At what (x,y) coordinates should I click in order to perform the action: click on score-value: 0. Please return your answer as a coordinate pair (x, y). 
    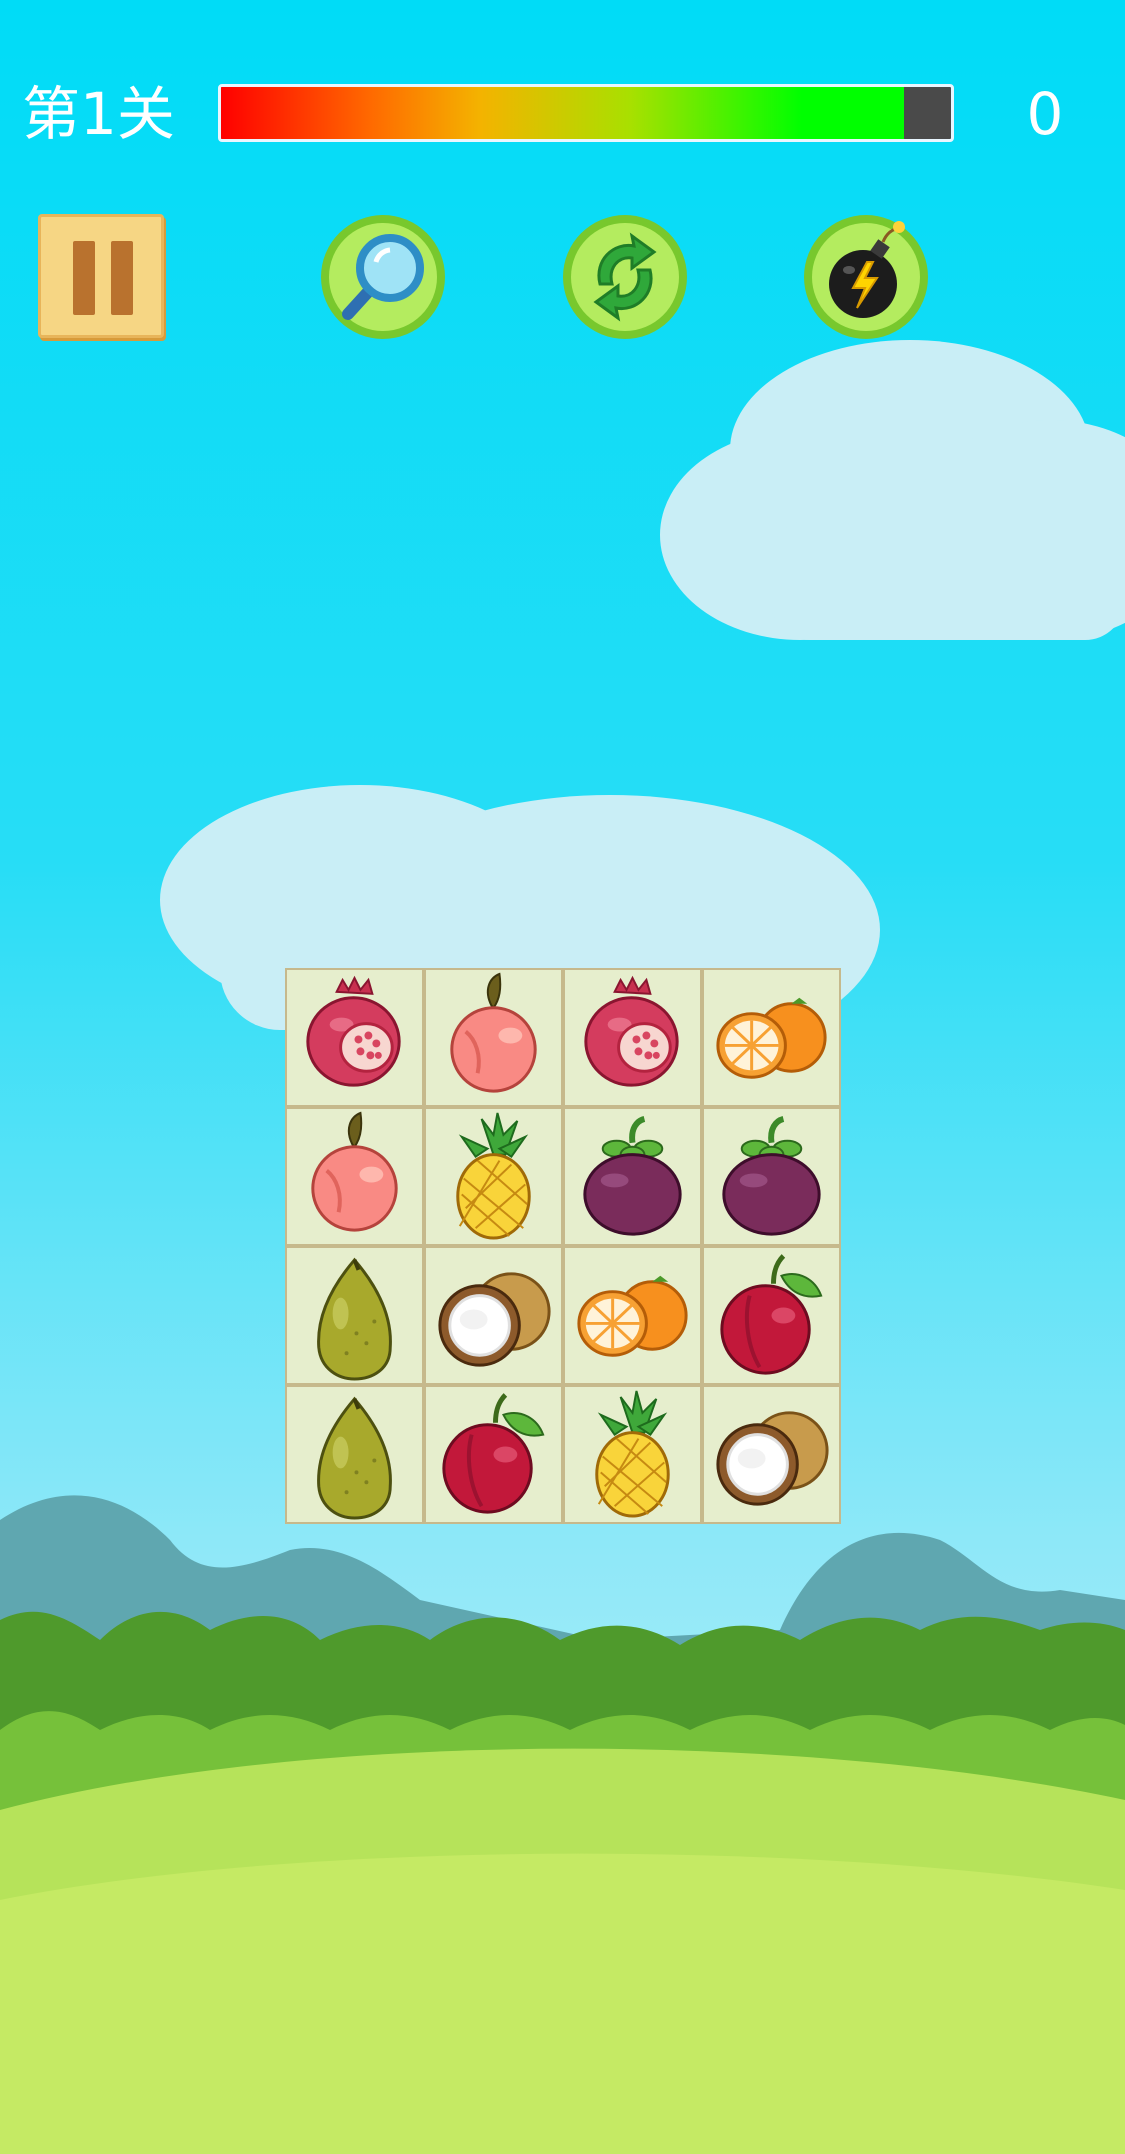
    Looking at the image, I should click on (1045, 114).